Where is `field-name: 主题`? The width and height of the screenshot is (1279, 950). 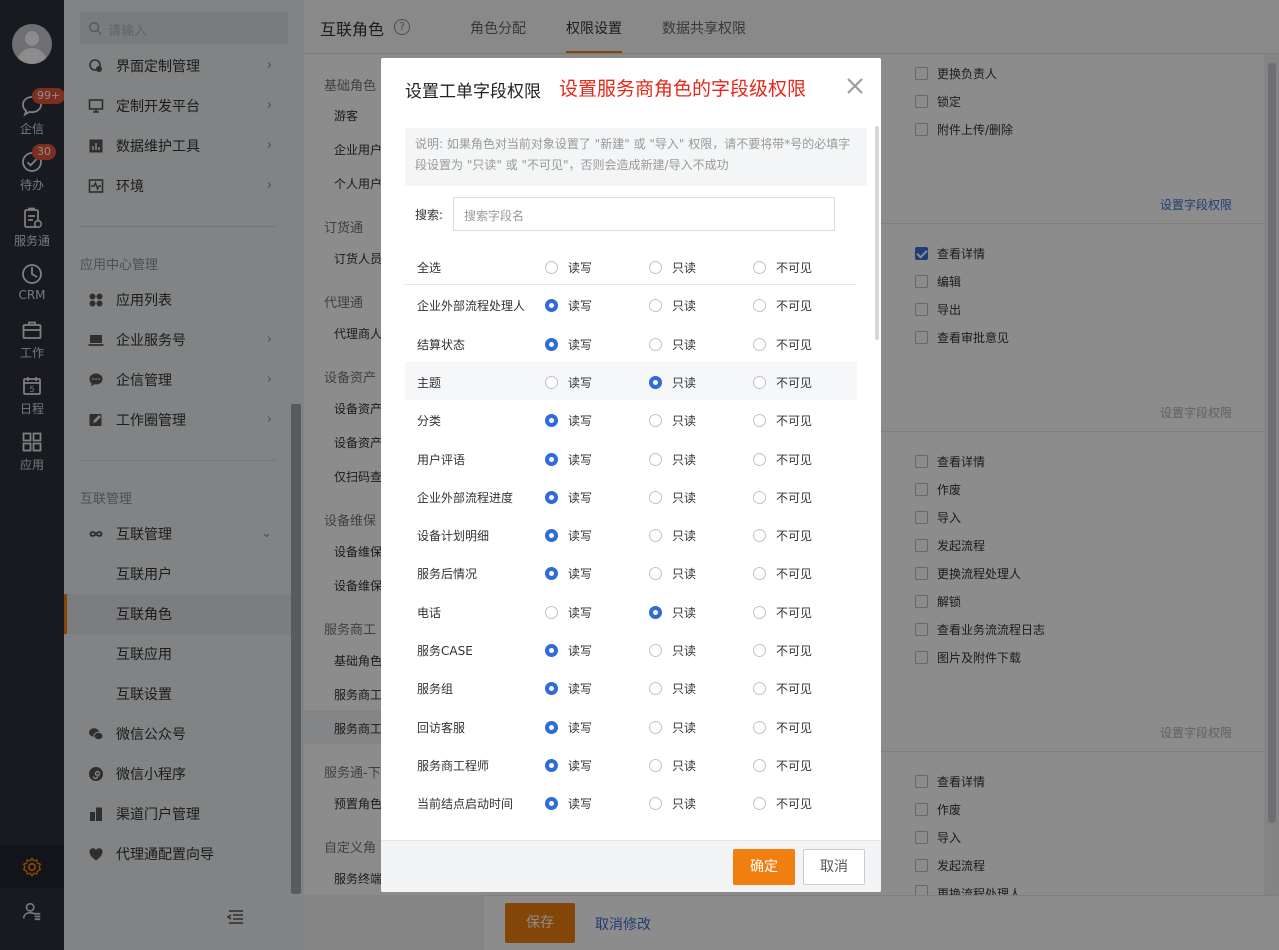
field-name: 主题 is located at coordinates (429, 382).